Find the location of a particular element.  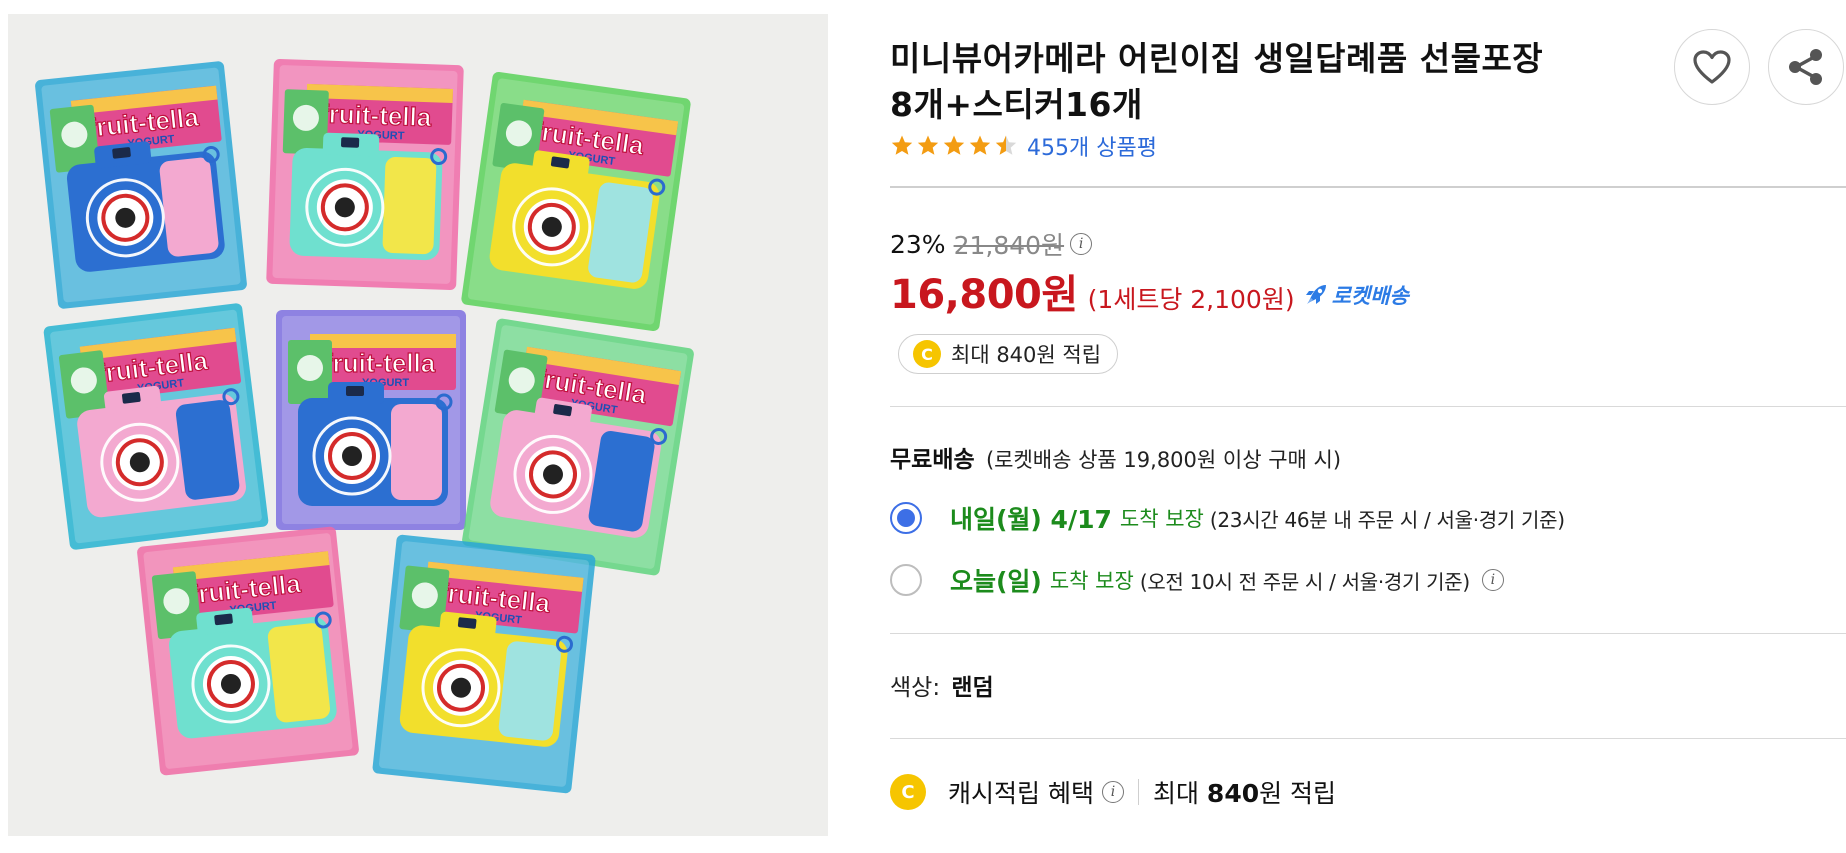

sale-price: 16,800원 is located at coordinates (984, 295).